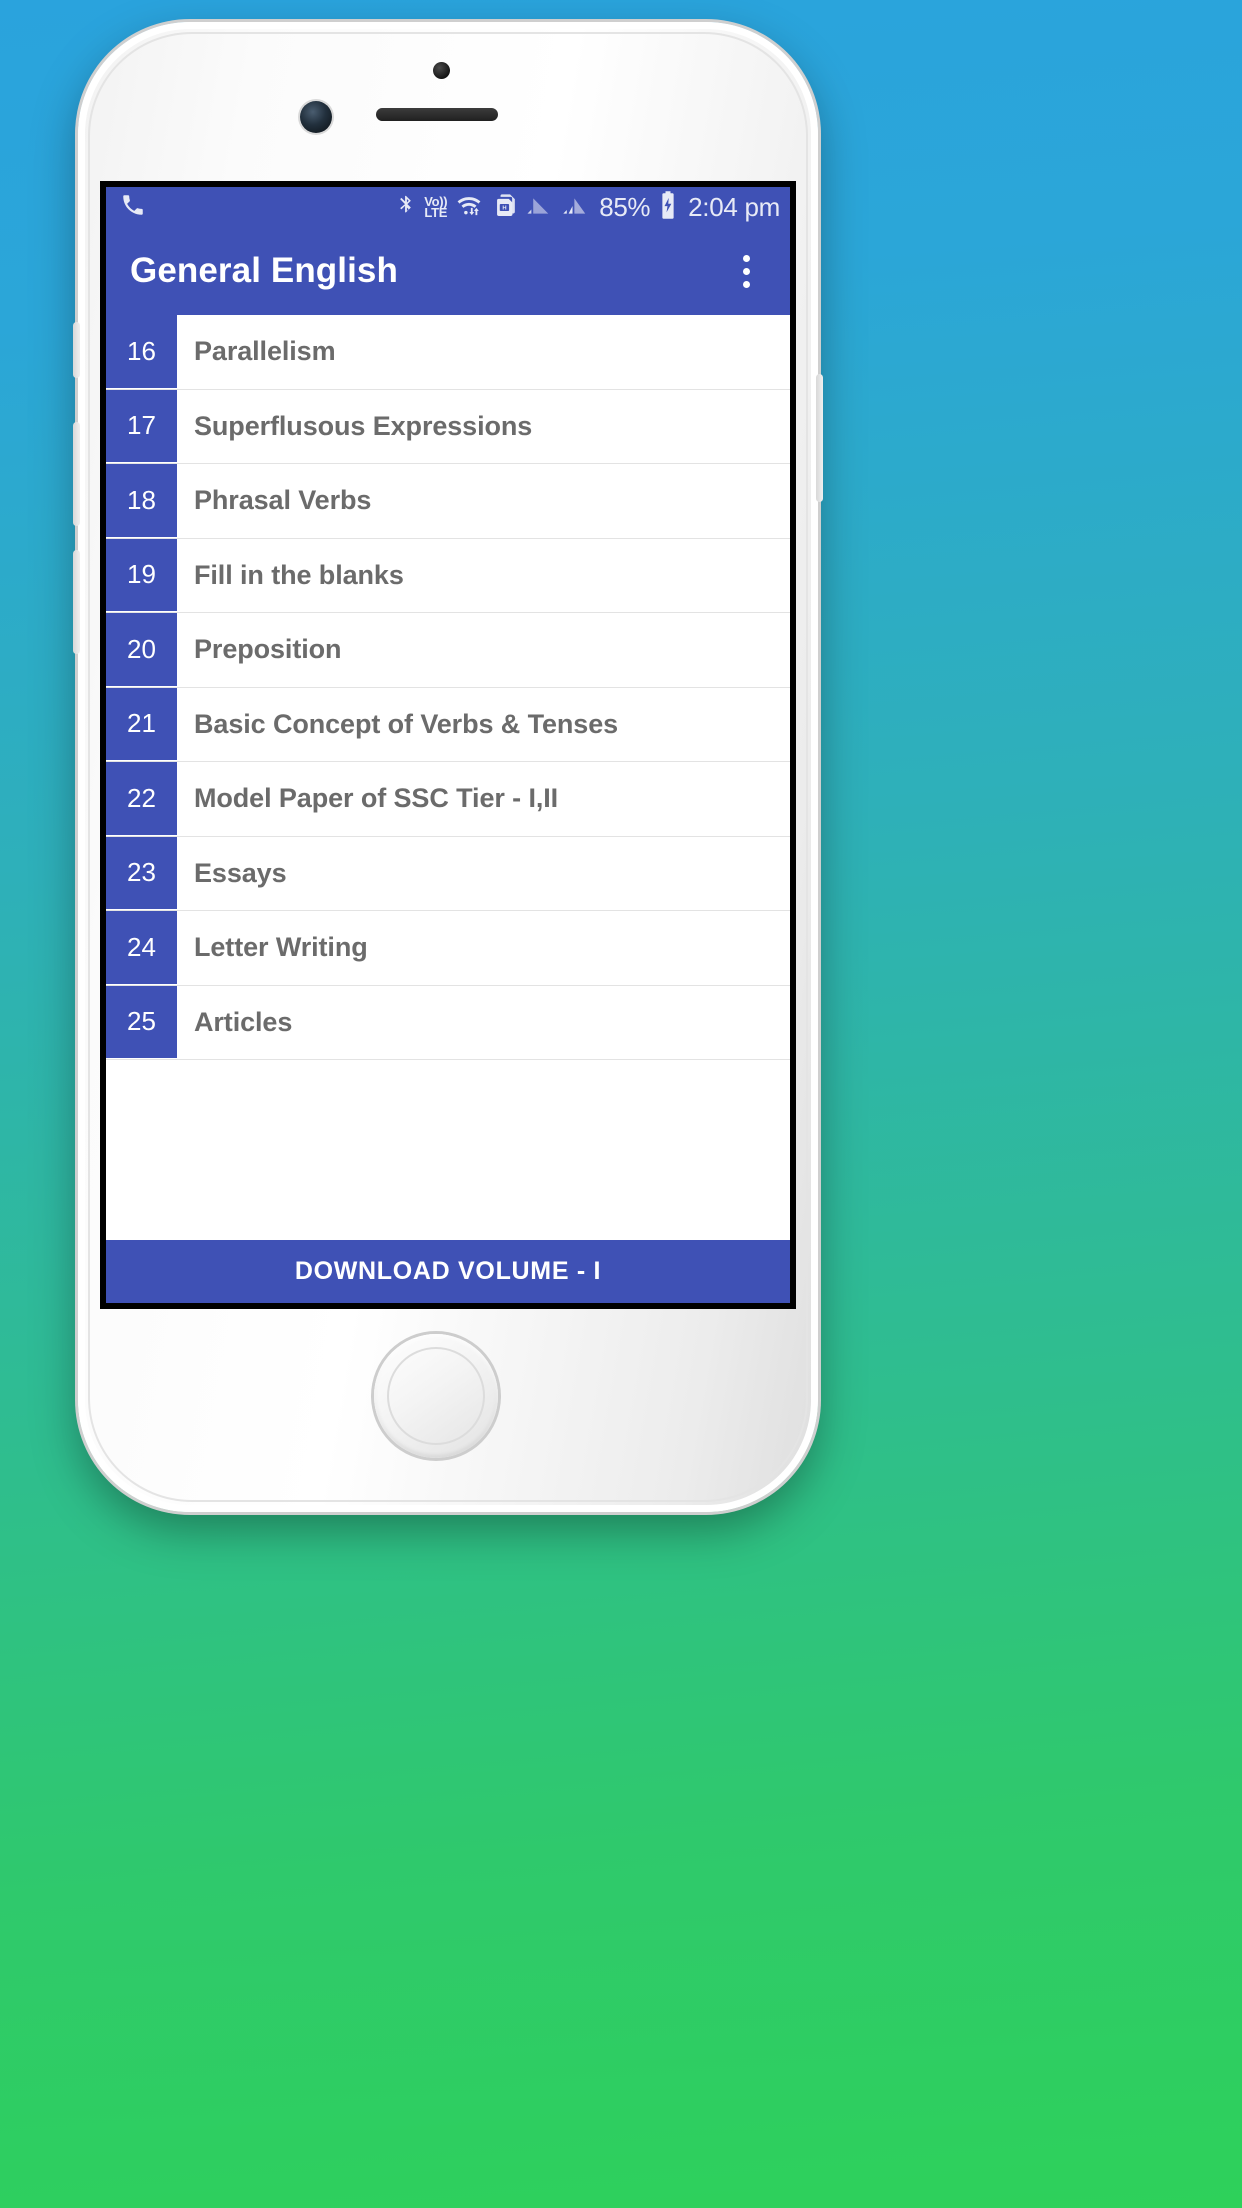 This screenshot has height=2208, width=1242. I want to click on volume-down-button, so click(76, 602).